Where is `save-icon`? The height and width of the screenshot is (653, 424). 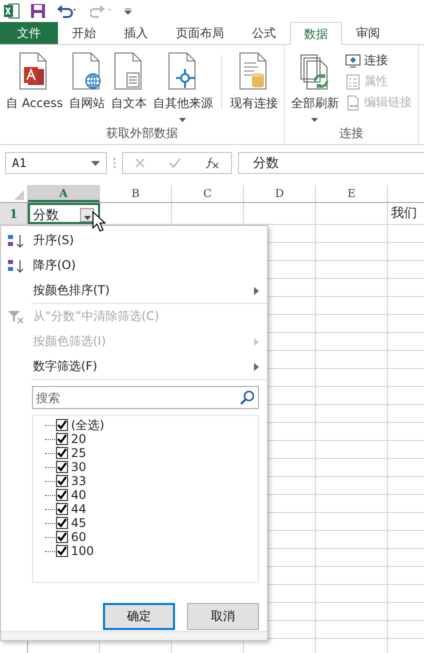 save-icon is located at coordinates (38, 11).